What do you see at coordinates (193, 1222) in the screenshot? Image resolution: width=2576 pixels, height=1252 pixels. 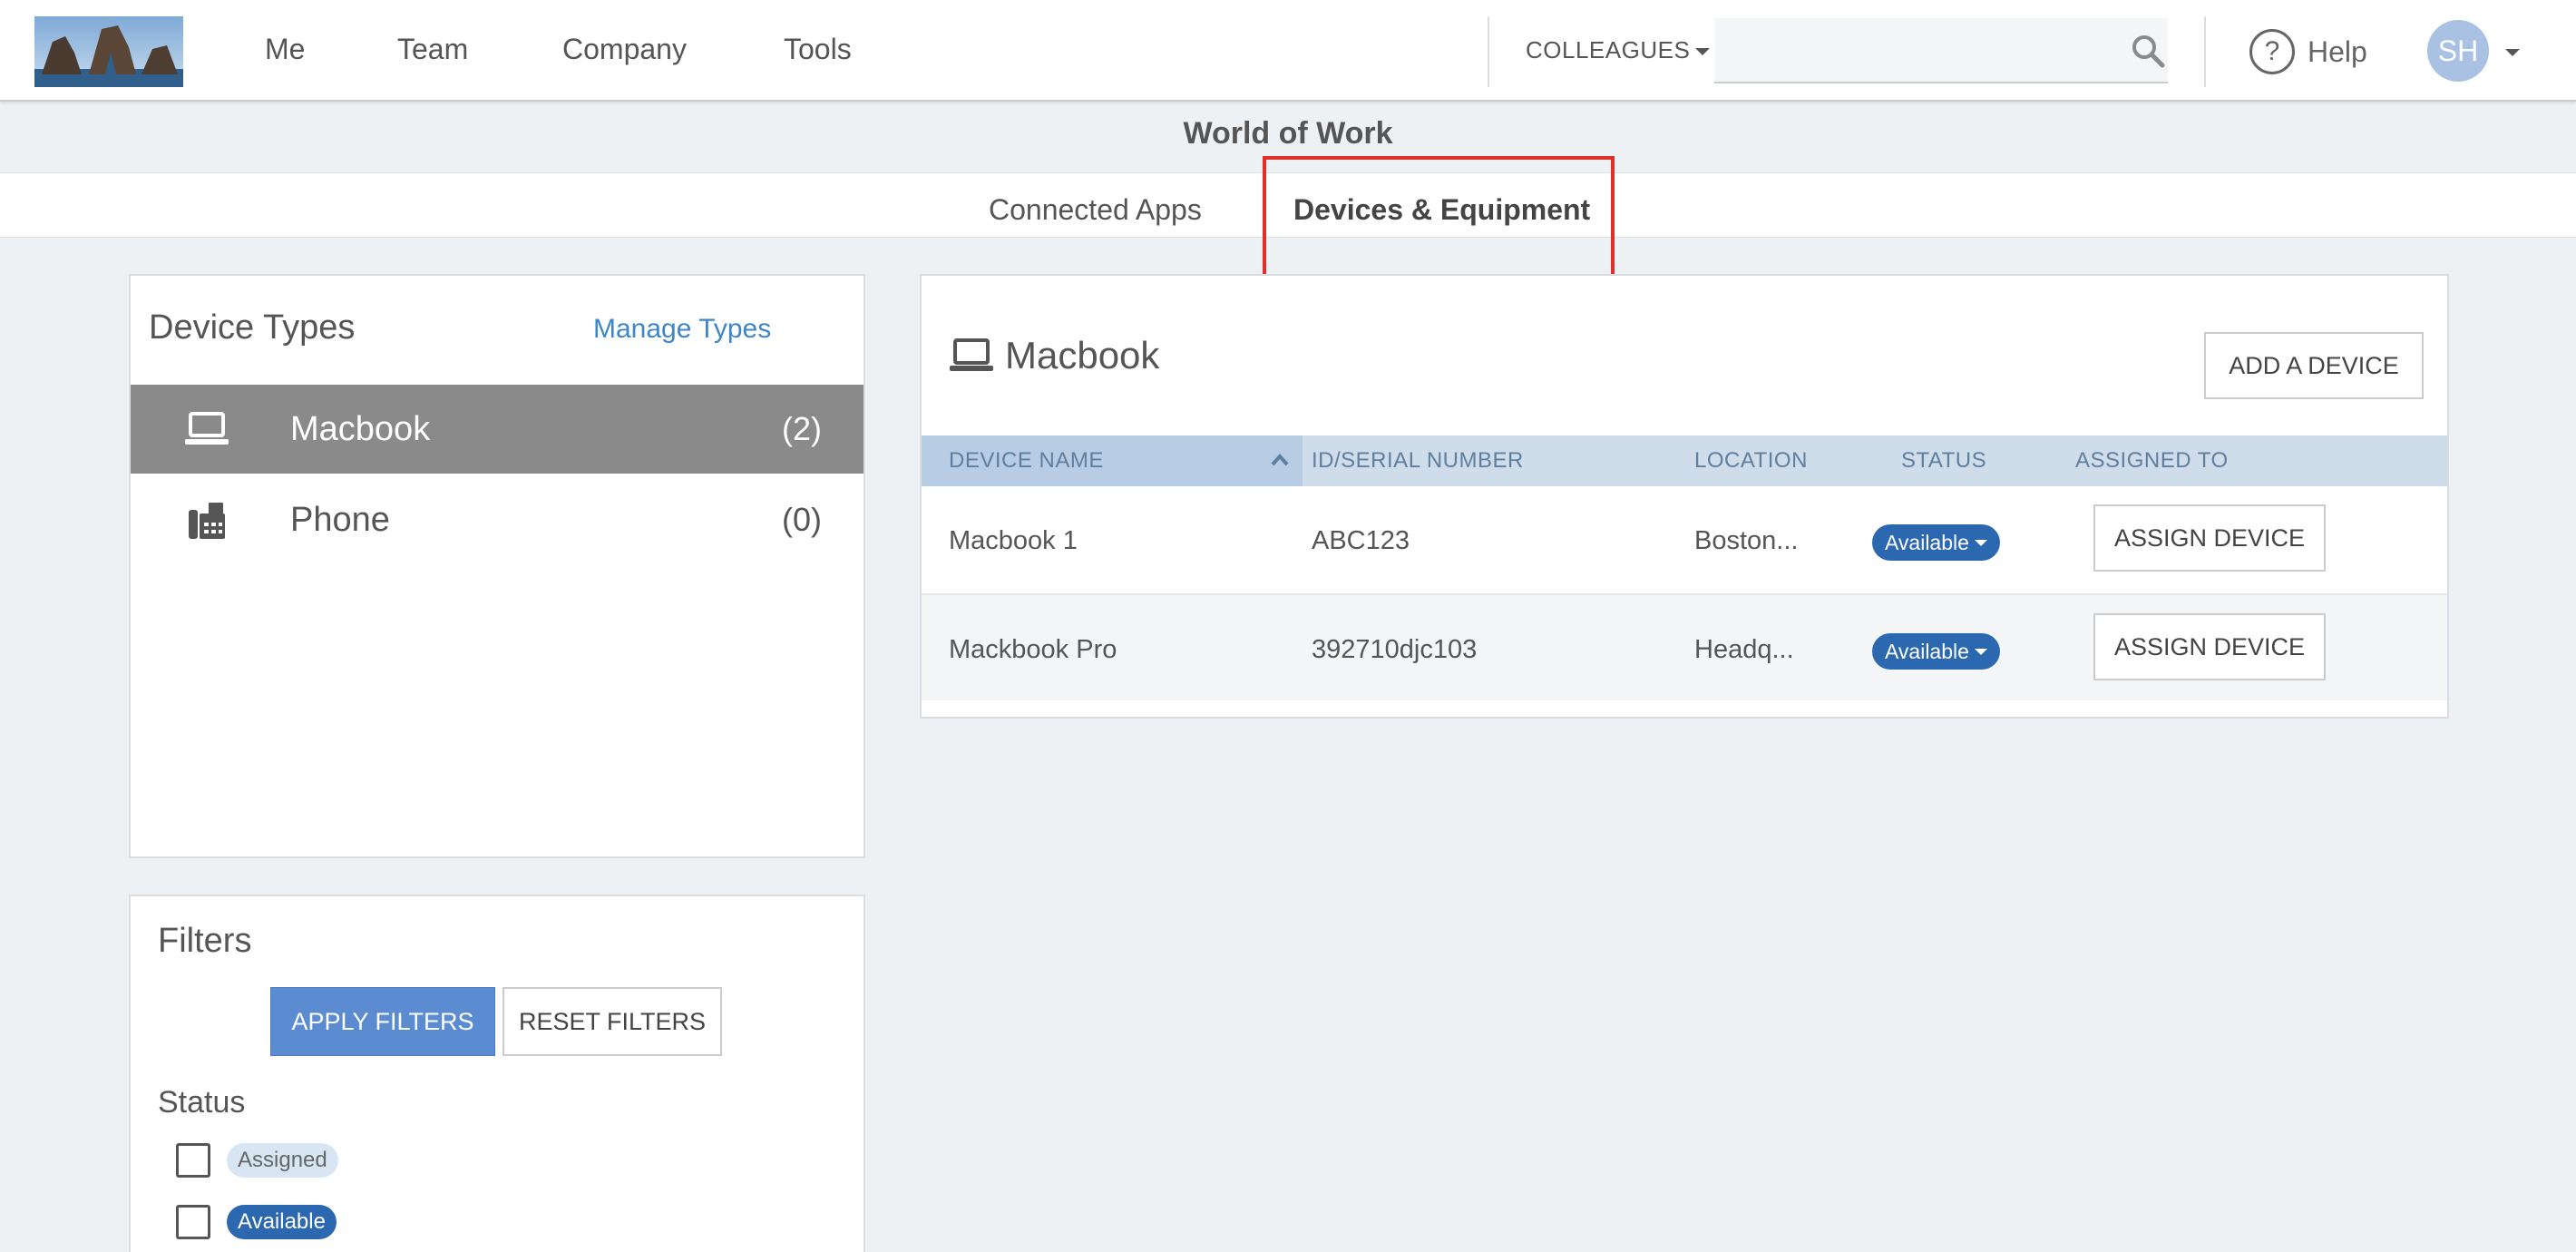 I see `available-checkbox` at bounding box center [193, 1222].